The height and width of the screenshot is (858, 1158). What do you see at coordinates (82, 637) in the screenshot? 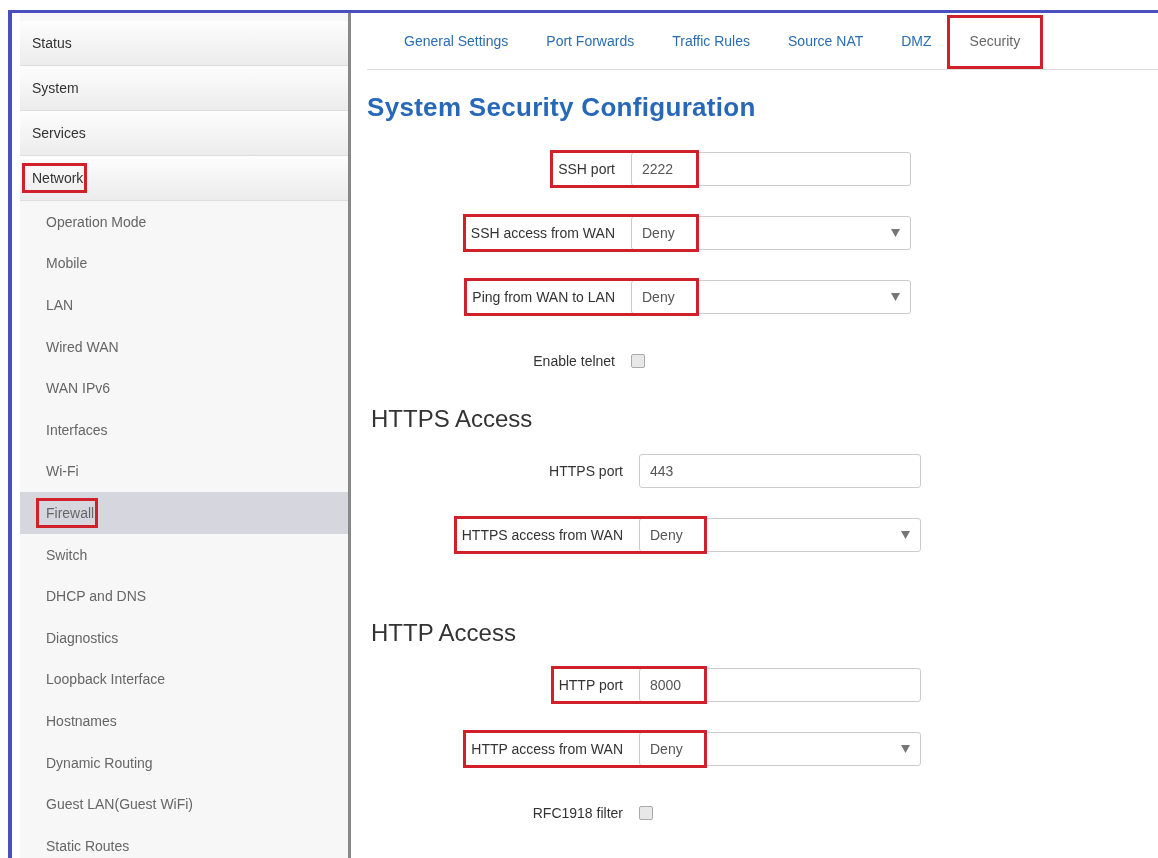
I see `sidebar-label: Diagnostics` at bounding box center [82, 637].